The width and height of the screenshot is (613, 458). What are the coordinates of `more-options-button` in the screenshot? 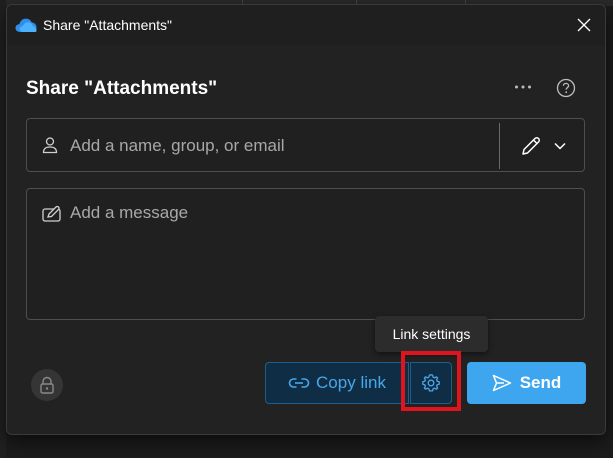 It's located at (523, 87).